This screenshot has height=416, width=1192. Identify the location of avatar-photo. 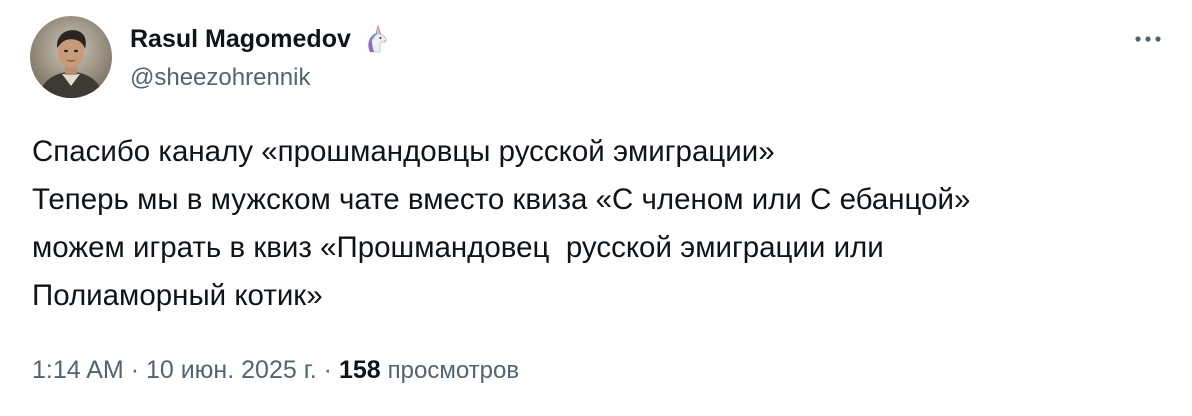
(71, 57).